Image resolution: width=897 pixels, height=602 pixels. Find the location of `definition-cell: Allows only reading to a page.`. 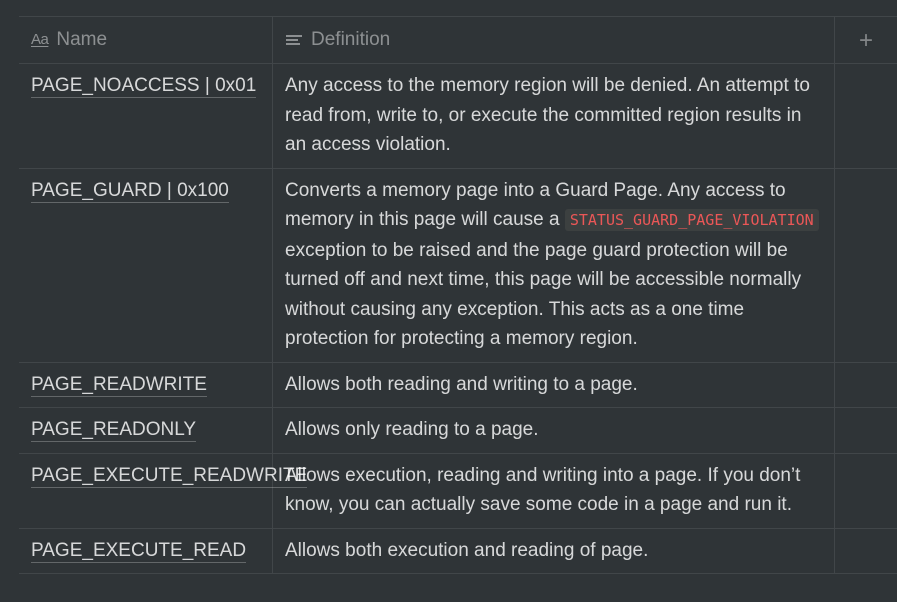

definition-cell: Allows only reading to a page. is located at coordinates (554, 430).